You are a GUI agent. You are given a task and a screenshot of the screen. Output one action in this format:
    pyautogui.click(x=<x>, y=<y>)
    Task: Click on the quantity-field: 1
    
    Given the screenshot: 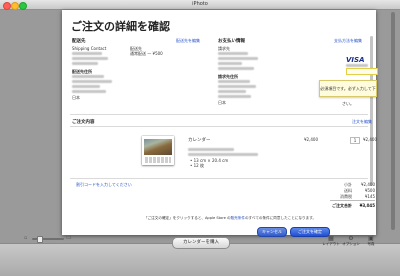 What is the action you would take?
    pyautogui.click(x=355, y=140)
    